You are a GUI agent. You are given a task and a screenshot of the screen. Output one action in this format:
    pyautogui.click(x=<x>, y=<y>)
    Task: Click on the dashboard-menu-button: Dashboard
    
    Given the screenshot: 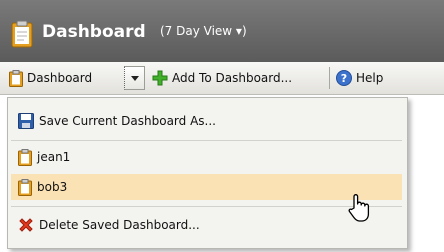 What is the action you would take?
    pyautogui.click(x=50, y=78)
    